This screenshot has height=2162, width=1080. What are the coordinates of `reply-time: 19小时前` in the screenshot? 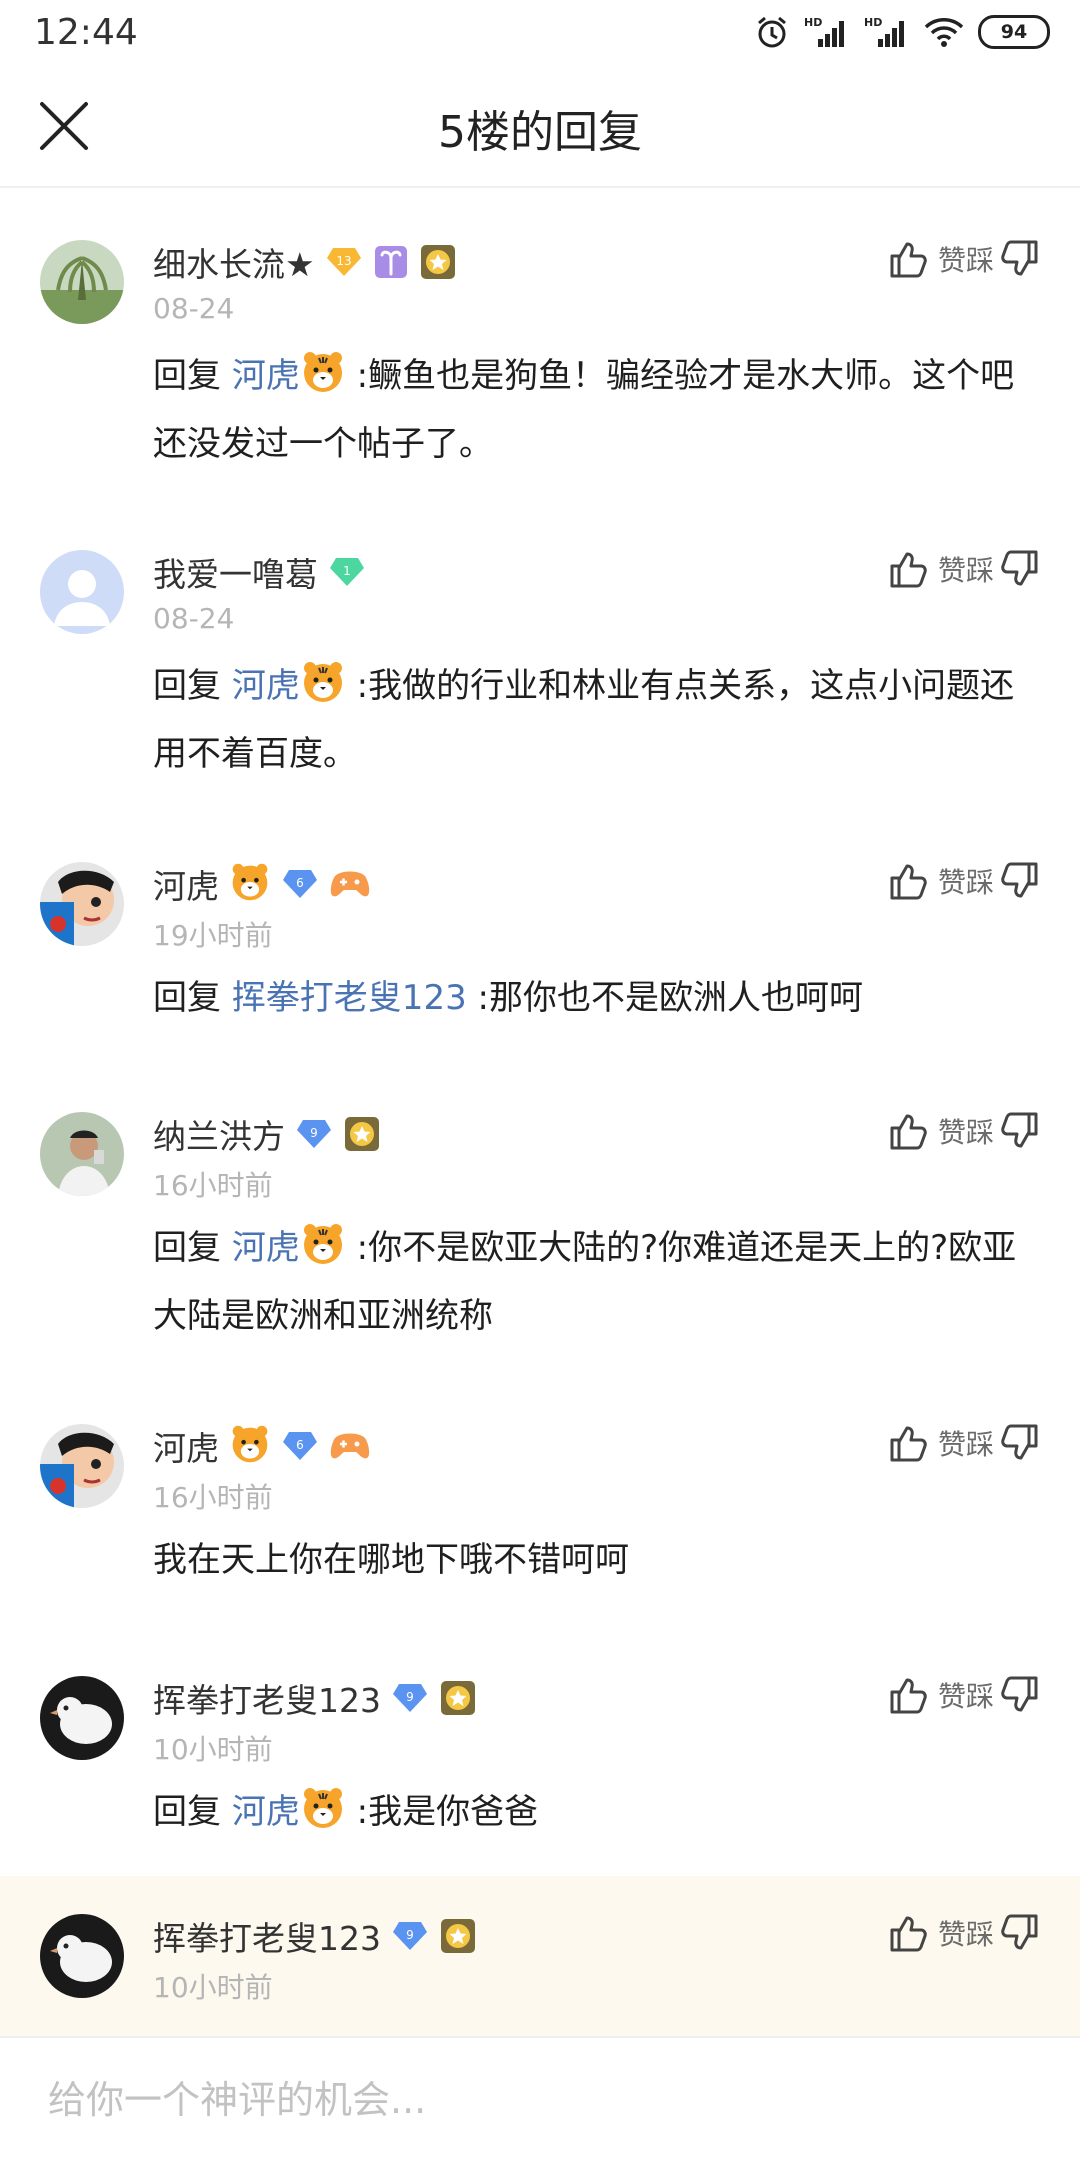 It's located at (213, 935).